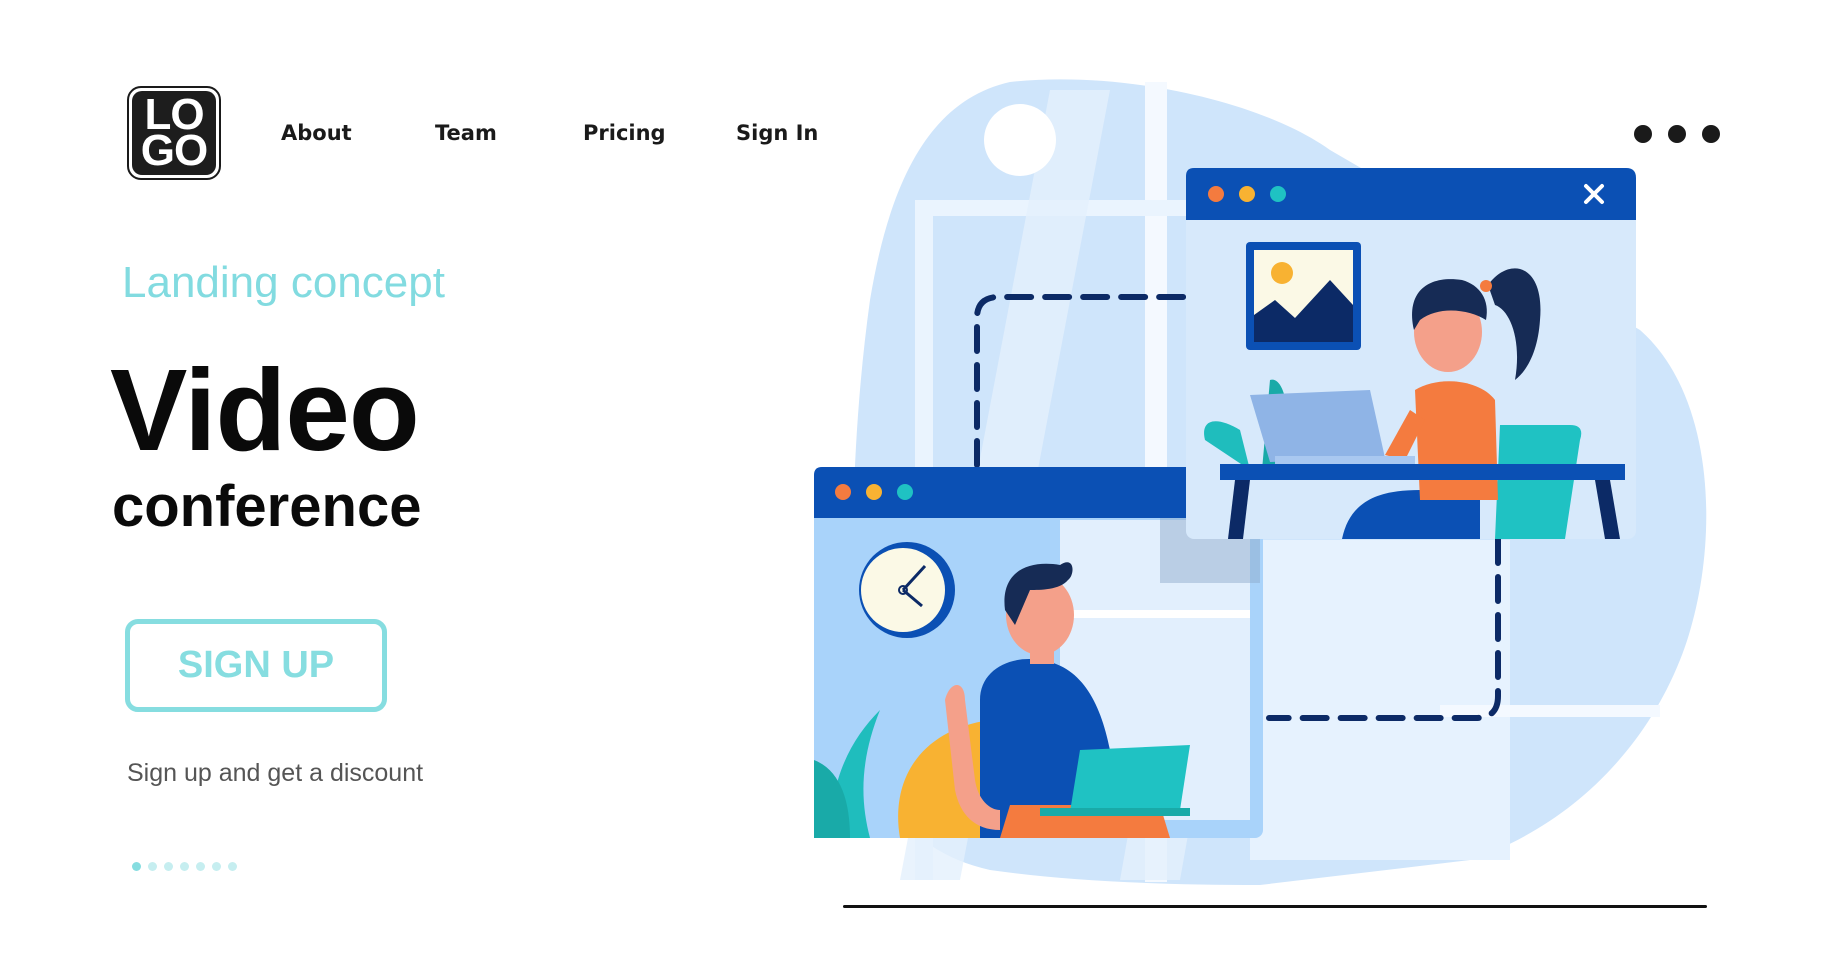  What do you see at coordinates (1275, 906) in the screenshot?
I see `divider-line` at bounding box center [1275, 906].